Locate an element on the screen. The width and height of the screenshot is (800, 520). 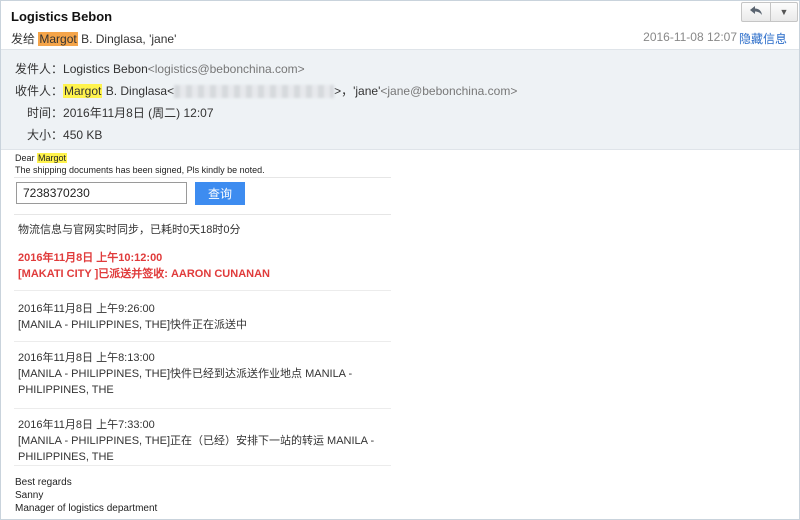
email-datetime: 2016-11-08 12:07 is located at coordinates (690, 37).